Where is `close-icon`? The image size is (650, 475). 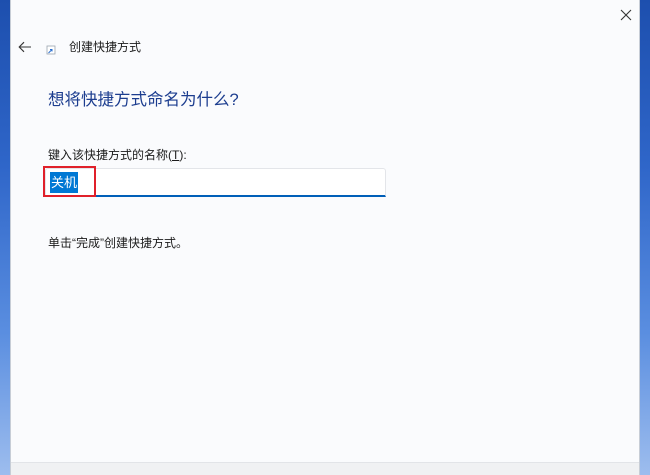 close-icon is located at coordinates (626, 15).